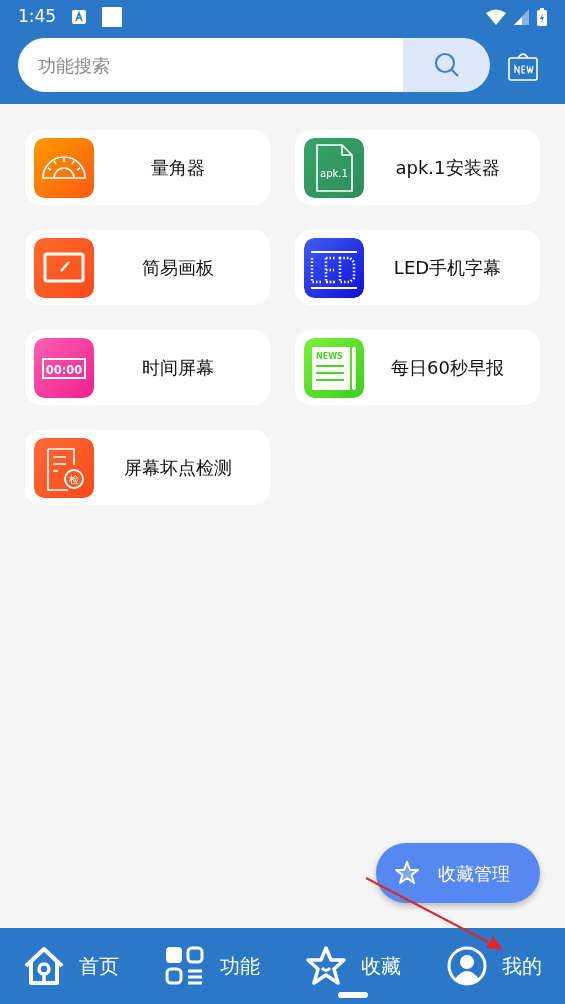 The width and height of the screenshot is (565, 1004). I want to click on tool-label: 屏幕坏点检测, so click(177, 468).